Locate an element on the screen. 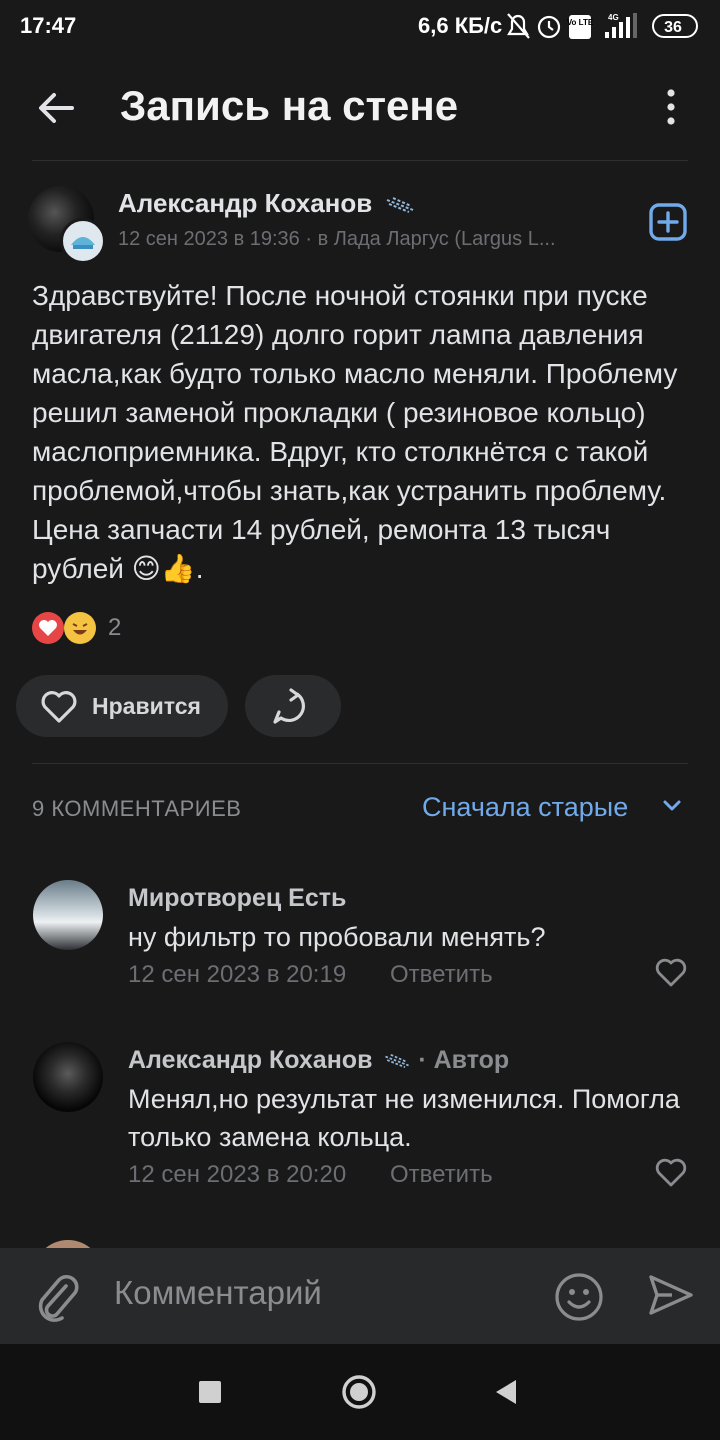 The height and width of the screenshot is (1440, 720). group-avatar is located at coordinates (83, 241).